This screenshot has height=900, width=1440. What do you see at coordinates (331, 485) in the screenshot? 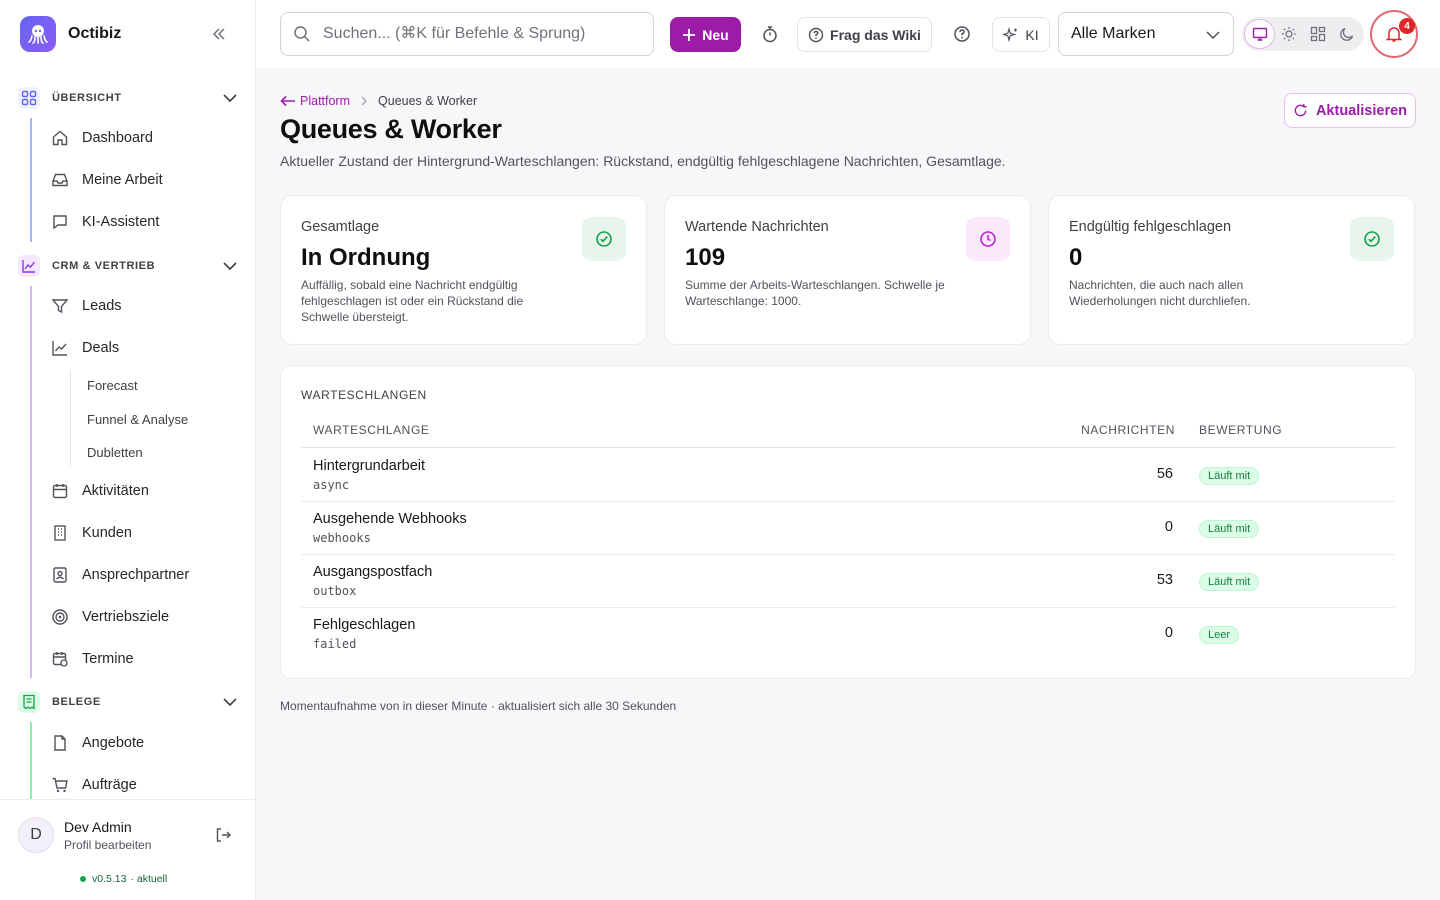
I see `queue-key: async` at bounding box center [331, 485].